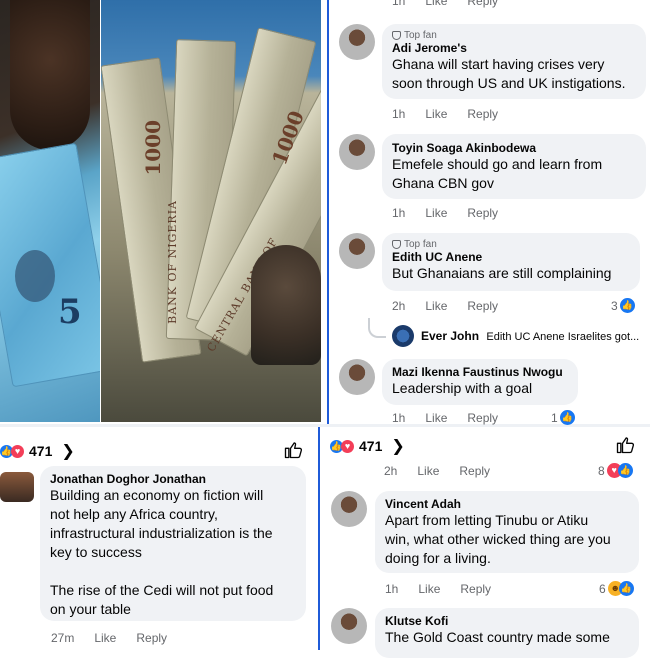 The image size is (650, 658). What do you see at coordinates (96, 552) in the screenshot?
I see `comment-text-line: key to success` at bounding box center [96, 552].